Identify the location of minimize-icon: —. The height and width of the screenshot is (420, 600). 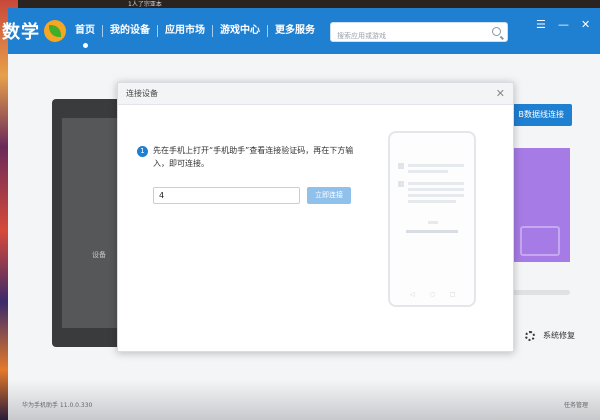
(563, 24).